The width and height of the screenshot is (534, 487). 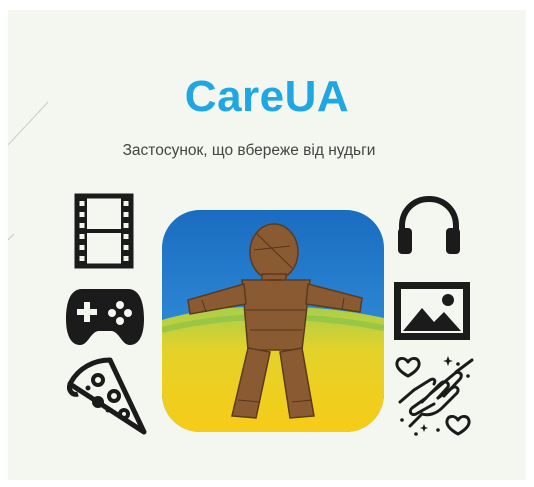 What do you see at coordinates (267, 96) in the screenshot?
I see `page-title: CareUA` at bounding box center [267, 96].